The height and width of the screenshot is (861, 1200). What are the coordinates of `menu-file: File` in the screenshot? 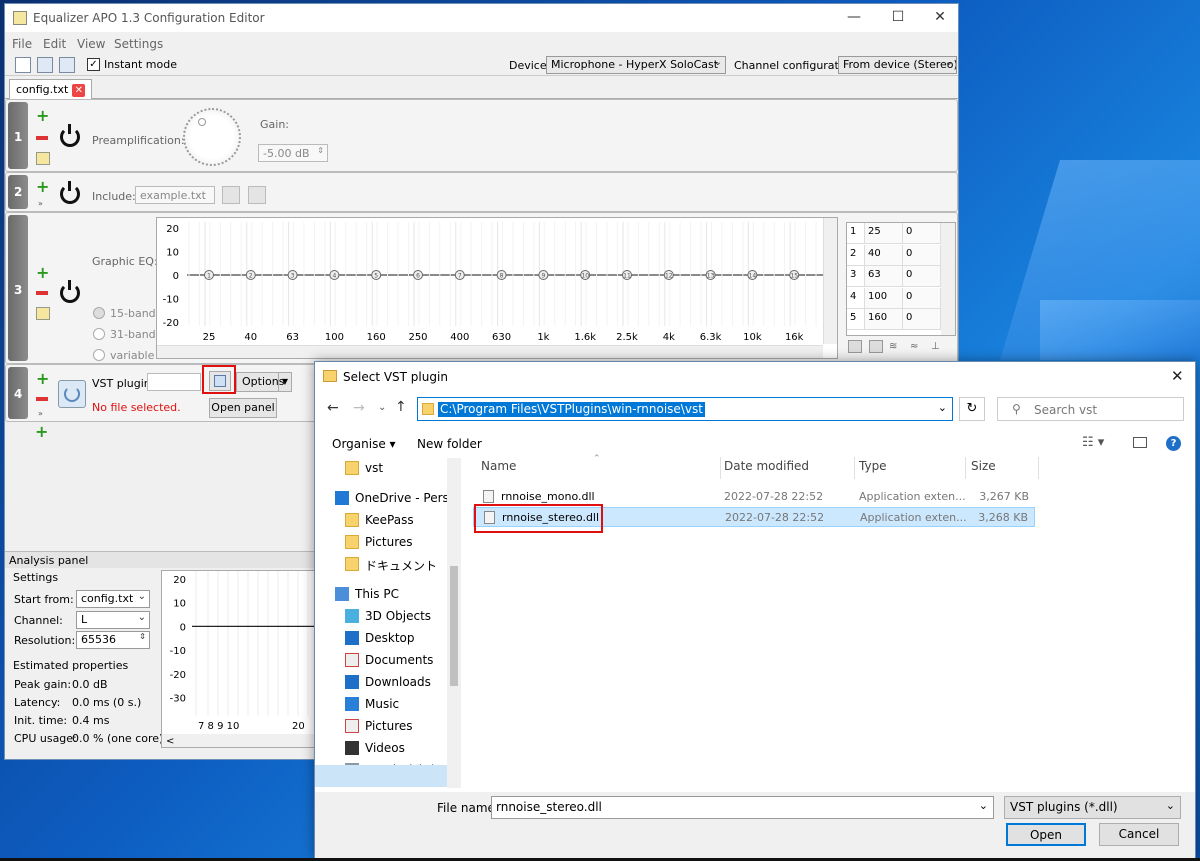 It's located at (22, 44).